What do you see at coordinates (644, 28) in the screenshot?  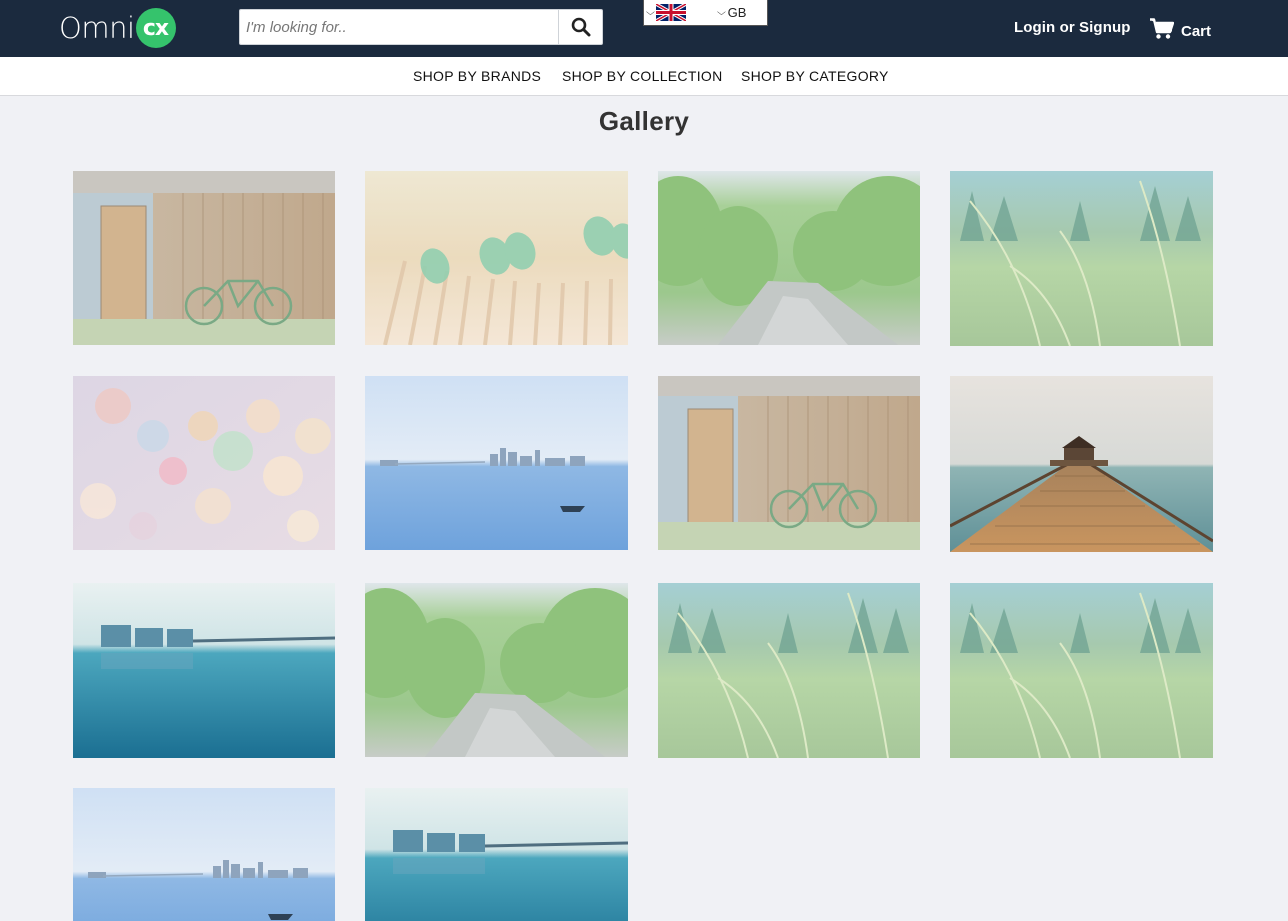 I see `top-bar: Omni cx ⌵ ⌵ GB Login or Signup` at bounding box center [644, 28].